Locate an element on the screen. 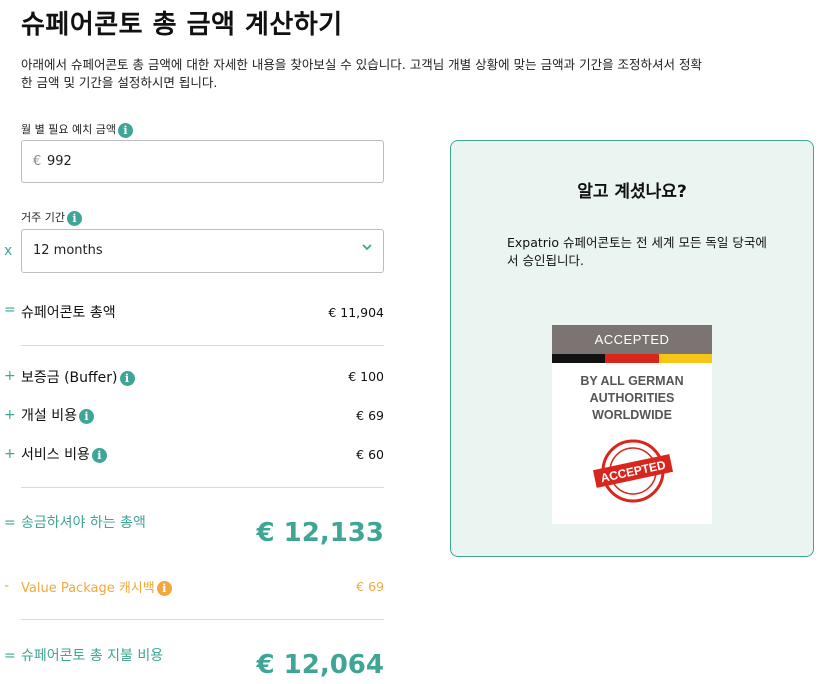  cashback-label: Value Package 캐시백 i is located at coordinates (96, 586).